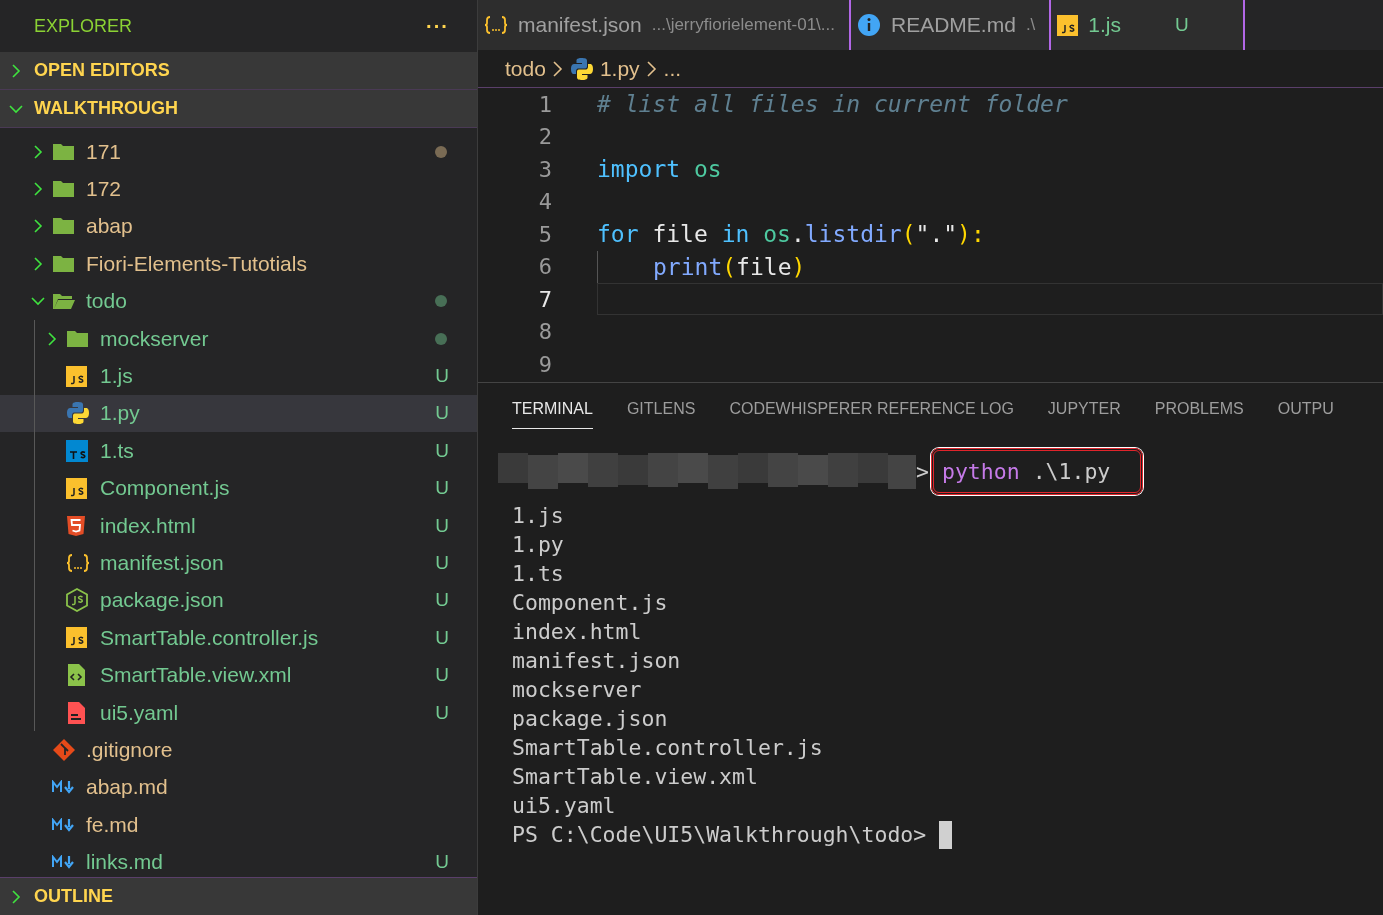 This screenshot has width=1383, height=915. What do you see at coordinates (238, 787) in the screenshot?
I see `tree-item: abap.md` at bounding box center [238, 787].